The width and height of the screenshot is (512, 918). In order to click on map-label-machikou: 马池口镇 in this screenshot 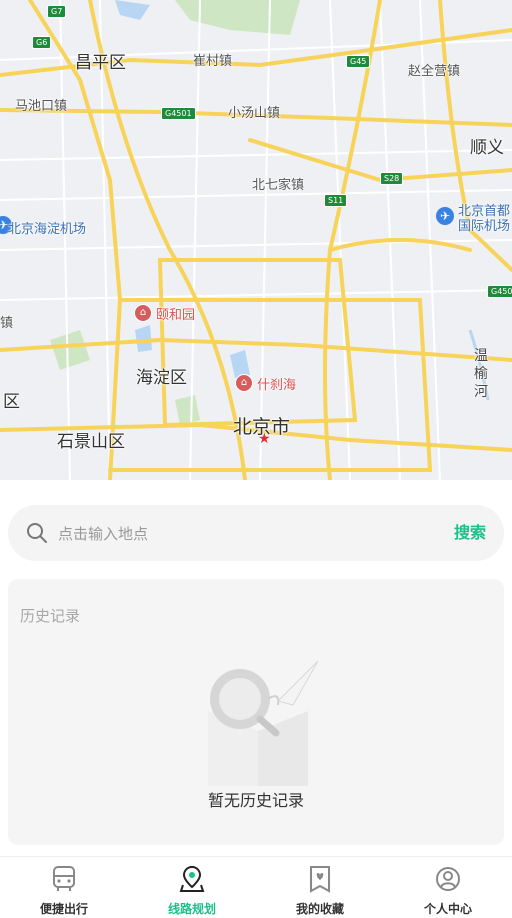, I will do `click(41, 106)`.